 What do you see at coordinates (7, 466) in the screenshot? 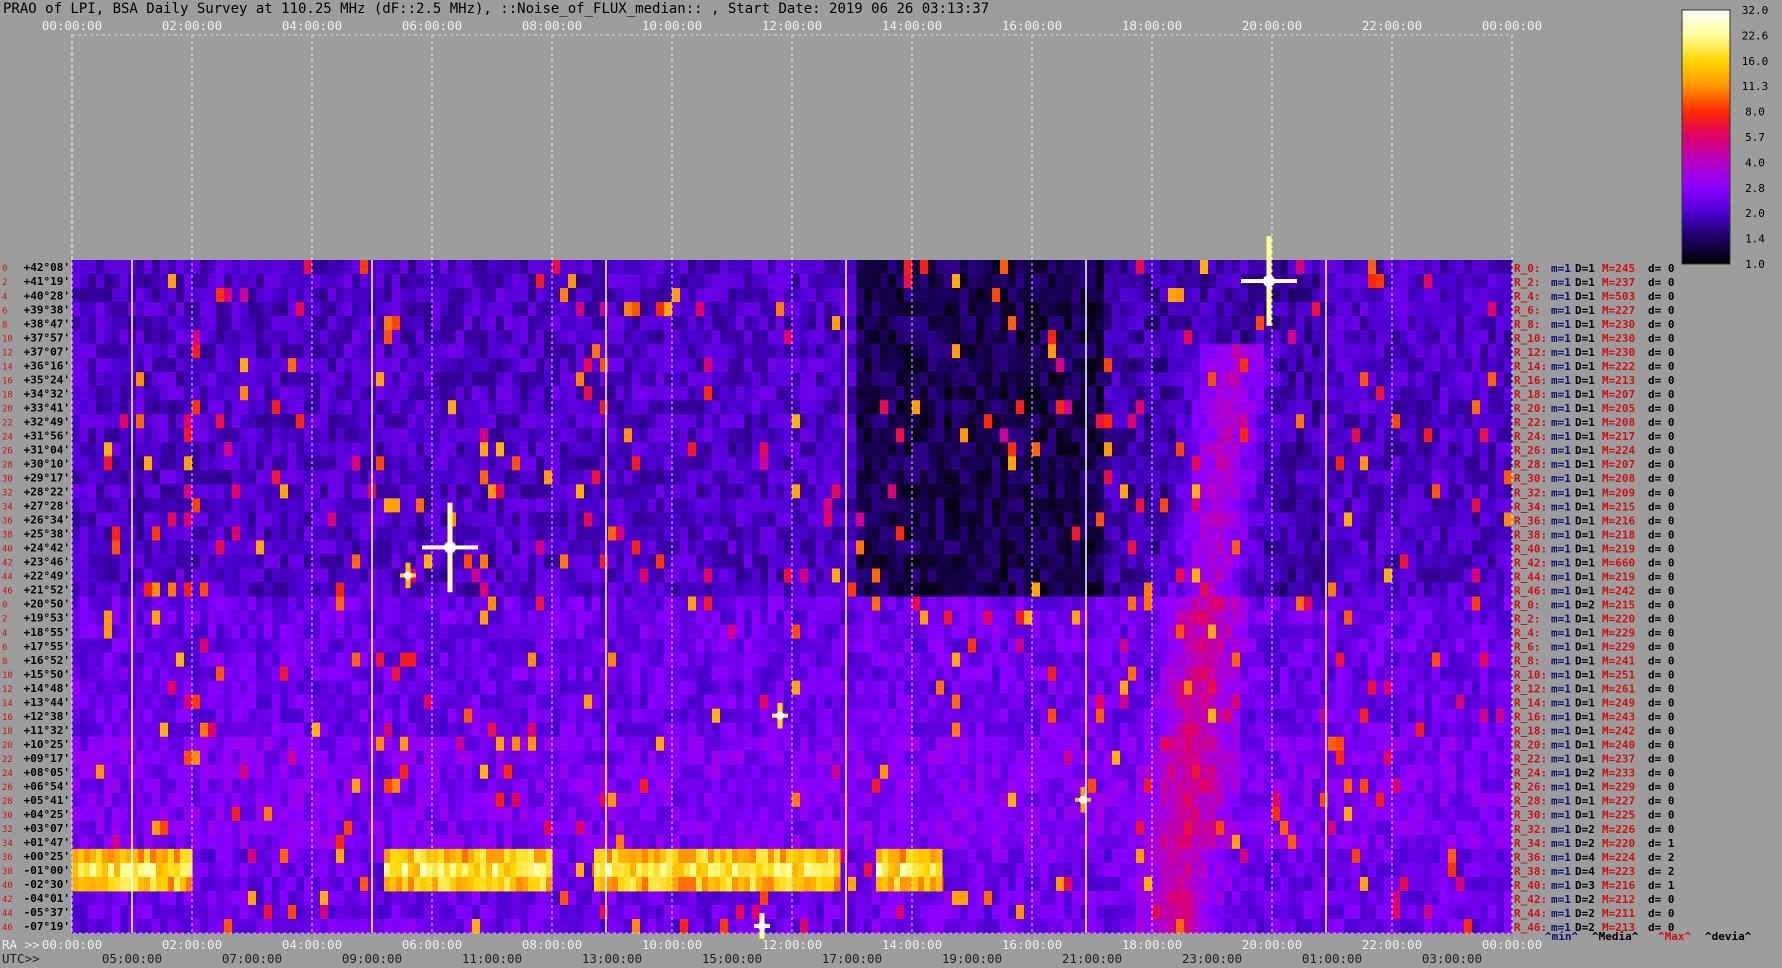
I see `row-index-label: 28` at bounding box center [7, 466].